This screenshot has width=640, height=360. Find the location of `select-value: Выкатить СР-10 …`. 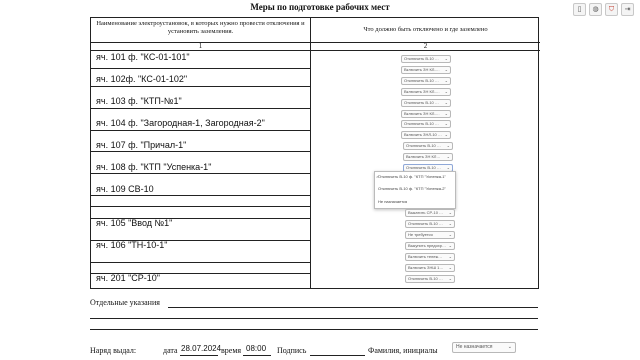

select-value: Выкатить СР-10 … is located at coordinates (426, 212).